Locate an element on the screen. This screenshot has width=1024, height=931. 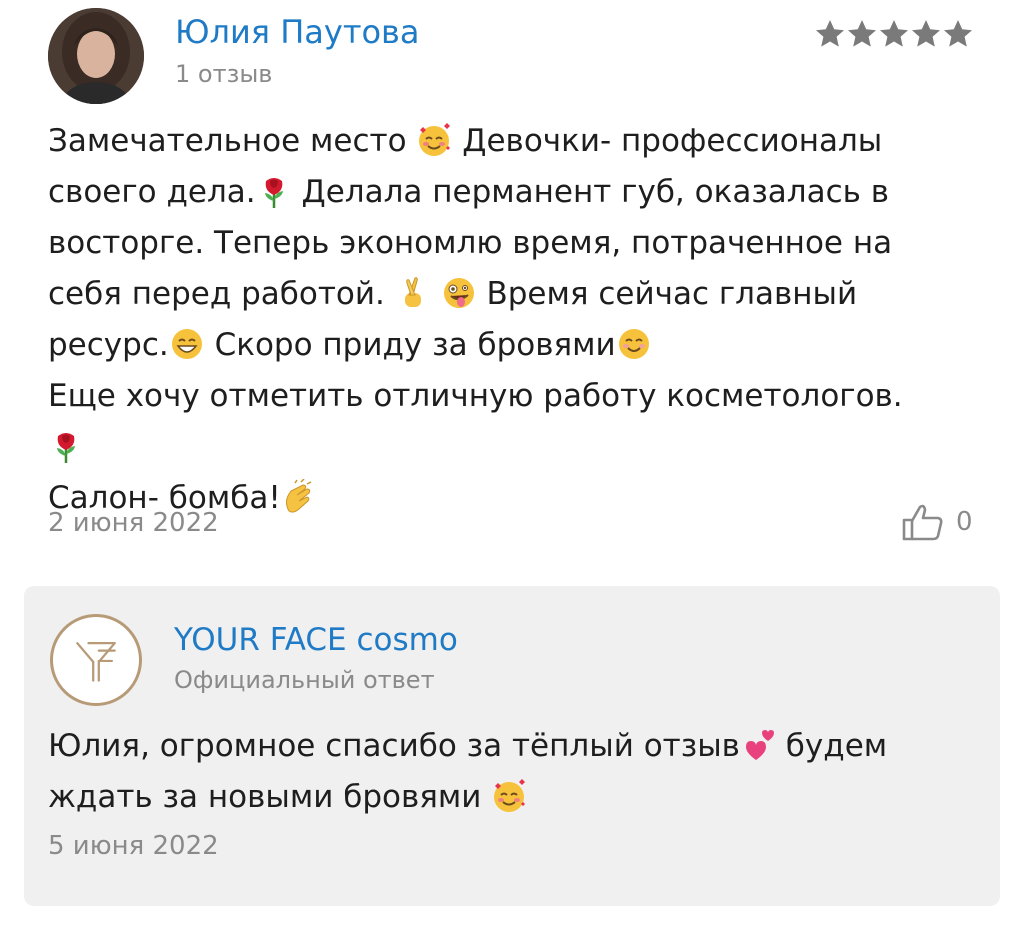
smiling-face-emoji is located at coordinates (634, 344).